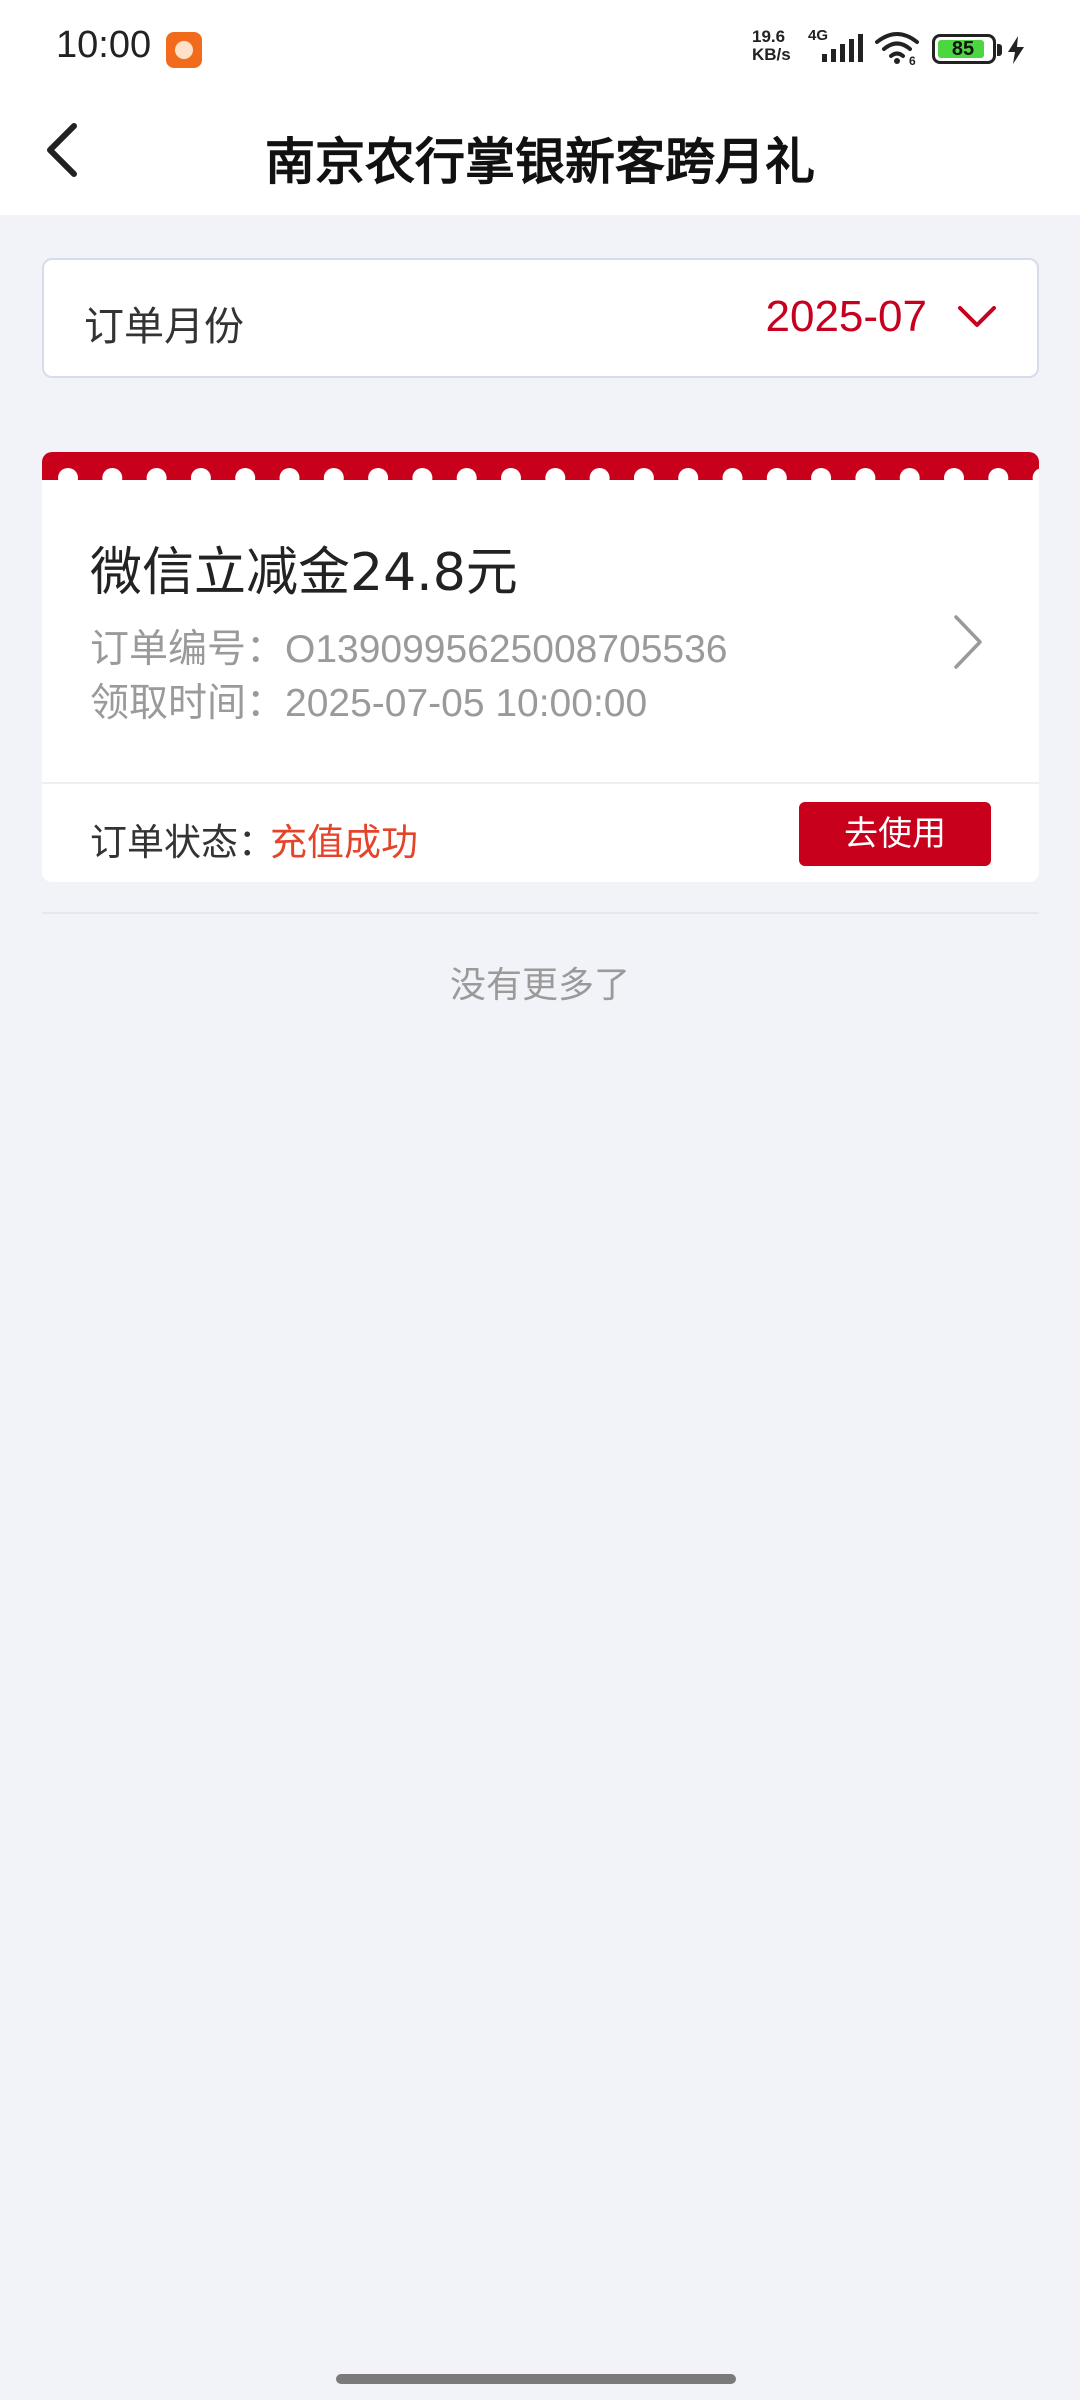  Describe the element at coordinates (164, 327) in the screenshot. I see `month-filter-label: 订单月份` at that location.